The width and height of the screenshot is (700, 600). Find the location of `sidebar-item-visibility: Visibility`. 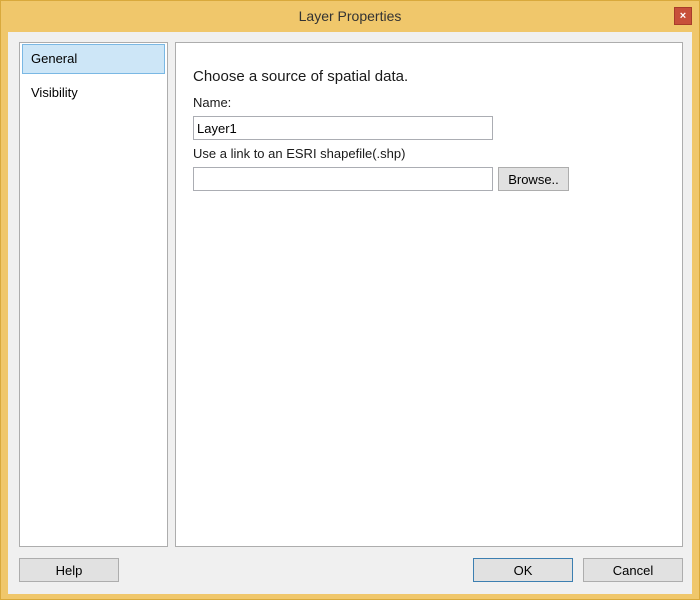

sidebar-item-visibility: Visibility is located at coordinates (93, 93).